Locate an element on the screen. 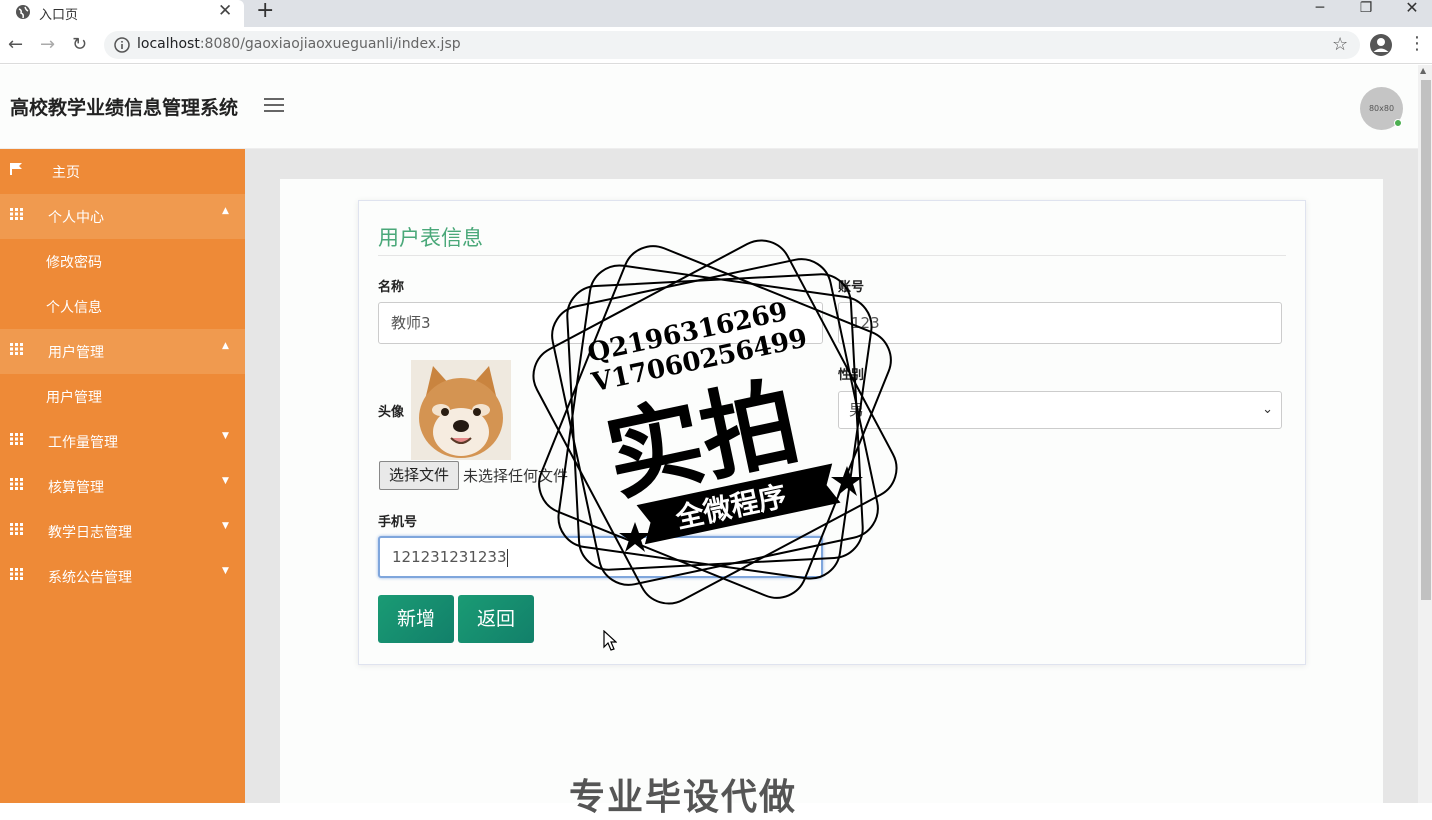 The image size is (1432, 820). phone-value: 121231231233 is located at coordinates (449, 557).